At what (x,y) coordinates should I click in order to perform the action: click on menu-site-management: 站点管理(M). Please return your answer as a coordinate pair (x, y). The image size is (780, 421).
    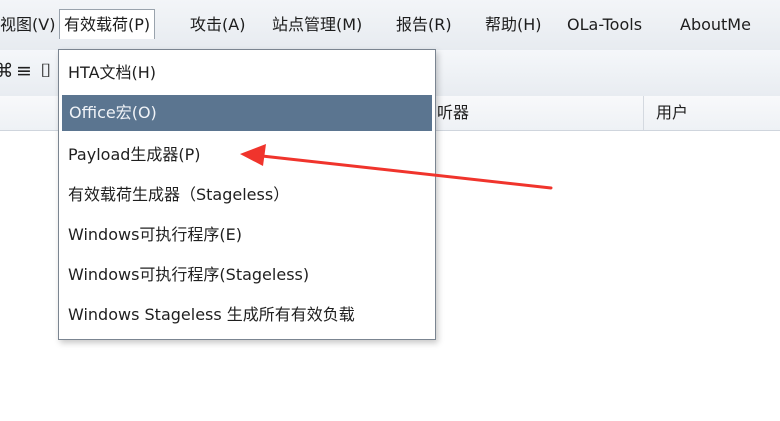
    Looking at the image, I should click on (317, 25).